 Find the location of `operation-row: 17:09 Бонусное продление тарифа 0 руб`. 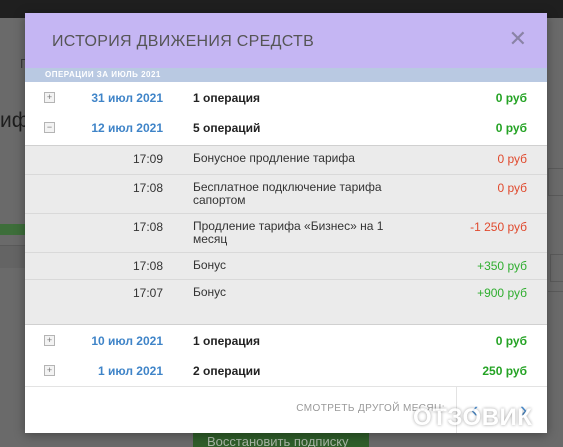

operation-row: 17:09 Бонусное продление тарифа 0 руб is located at coordinates (286, 160).